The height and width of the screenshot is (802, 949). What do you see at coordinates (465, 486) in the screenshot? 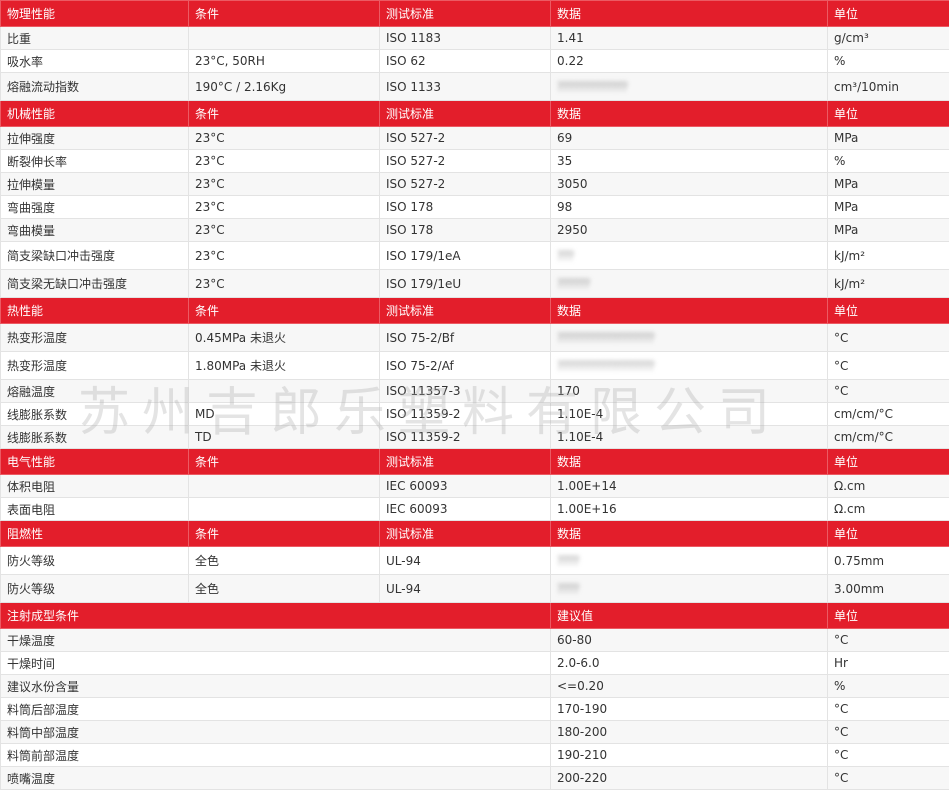
I see `test-standard: IEC 60093` at bounding box center [465, 486].